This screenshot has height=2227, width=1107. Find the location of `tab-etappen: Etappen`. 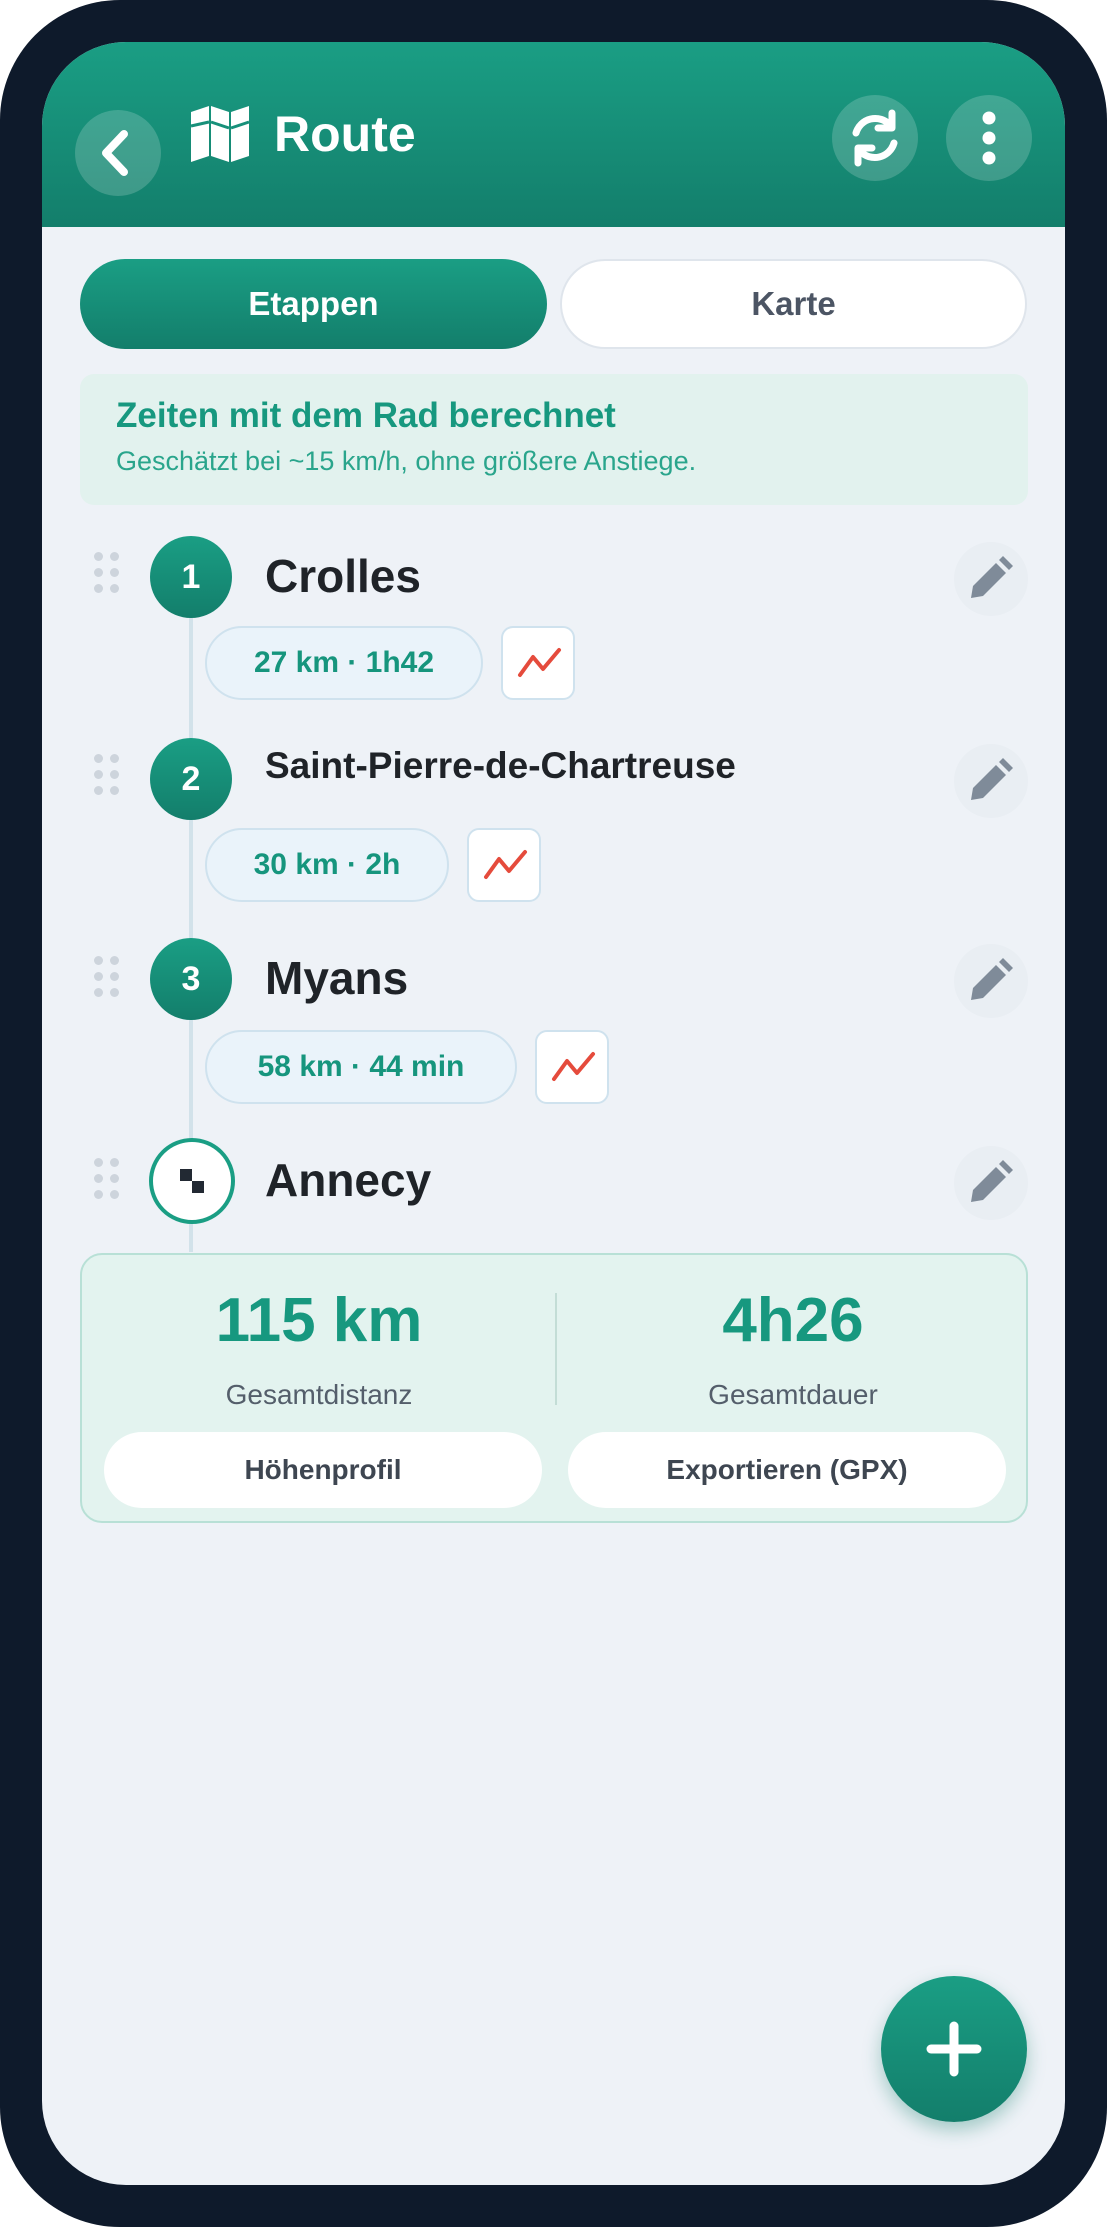

tab-etappen: Etappen is located at coordinates (313, 304).